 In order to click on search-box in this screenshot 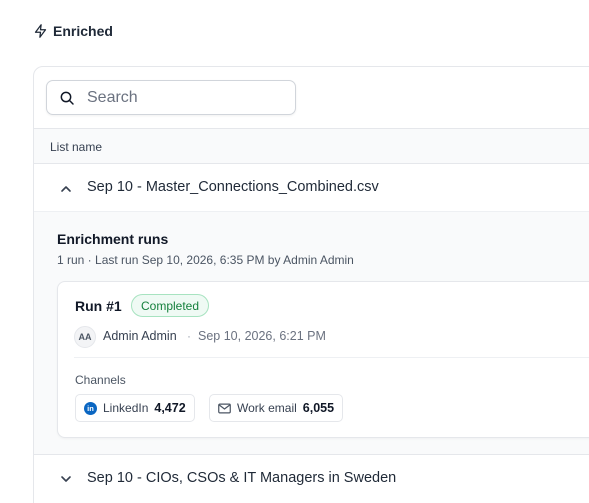, I will do `click(171, 97)`.